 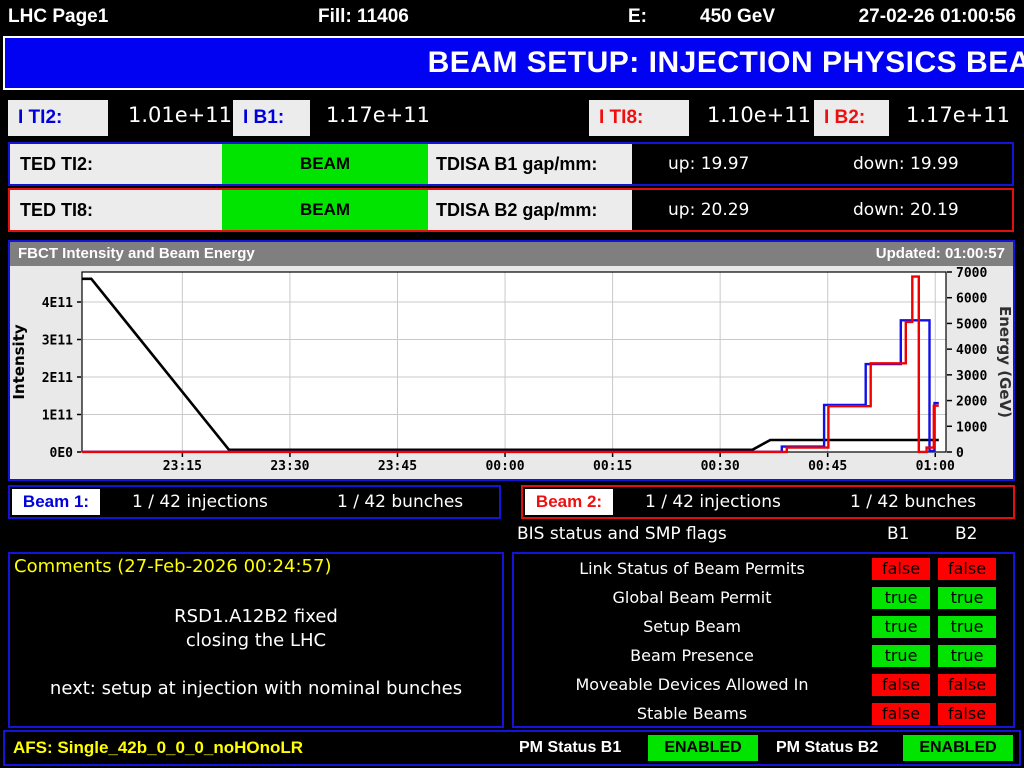 What do you see at coordinates (958, 115) in the screenshot?
I see `value-i-b2: 1.17e+11` at bounding box center [958, 115].